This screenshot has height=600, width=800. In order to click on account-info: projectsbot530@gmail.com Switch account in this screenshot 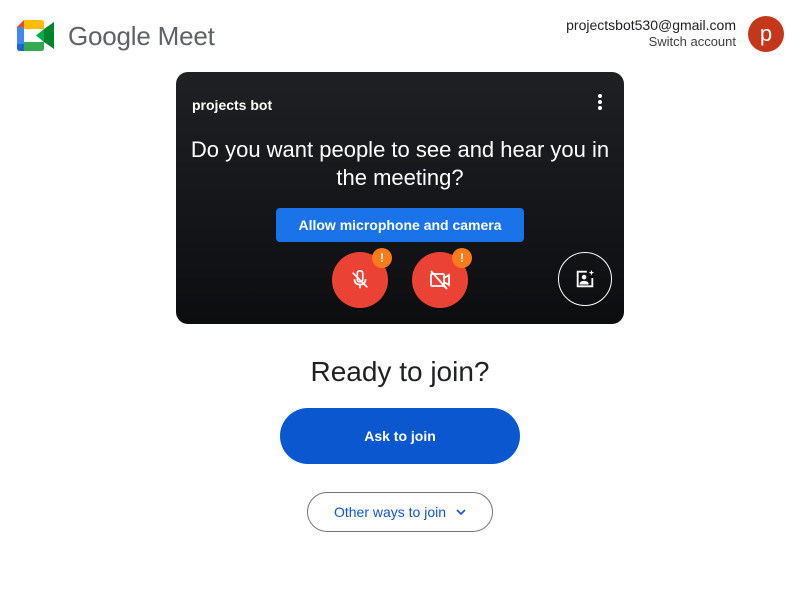, I will do `click(651, 33)`.